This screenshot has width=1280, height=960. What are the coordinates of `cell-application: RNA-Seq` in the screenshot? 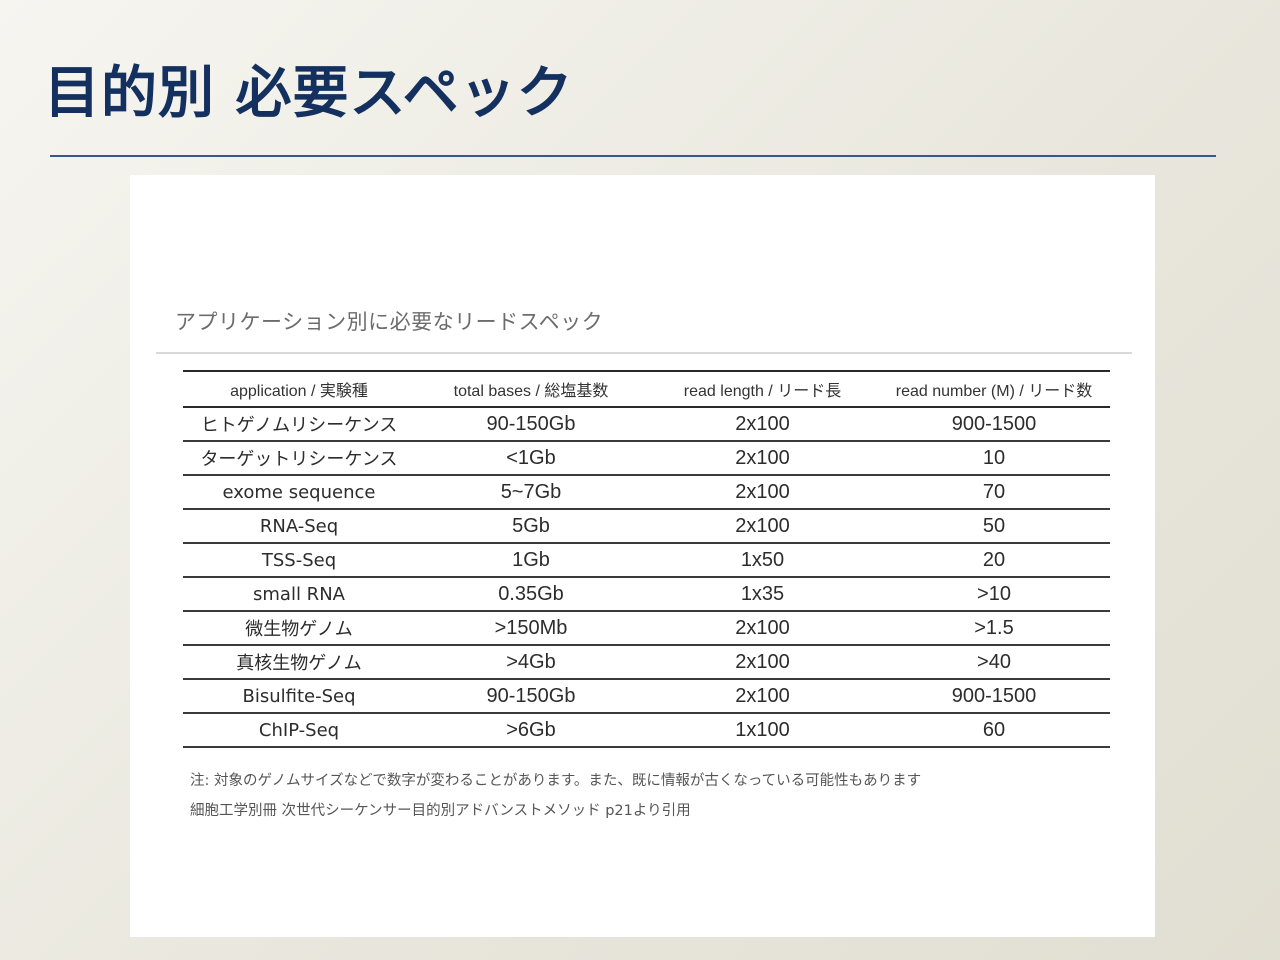 It's located at (299, 526).